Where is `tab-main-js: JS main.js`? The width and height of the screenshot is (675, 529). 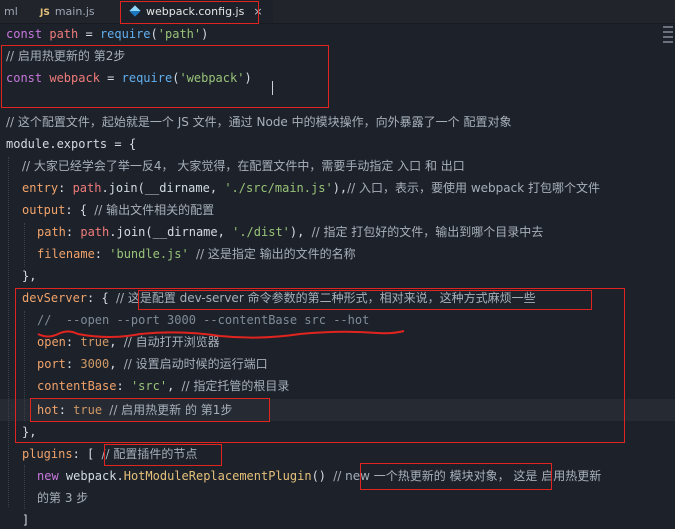
tab-main-js: JS main.js is located at coordinates (67, 11).